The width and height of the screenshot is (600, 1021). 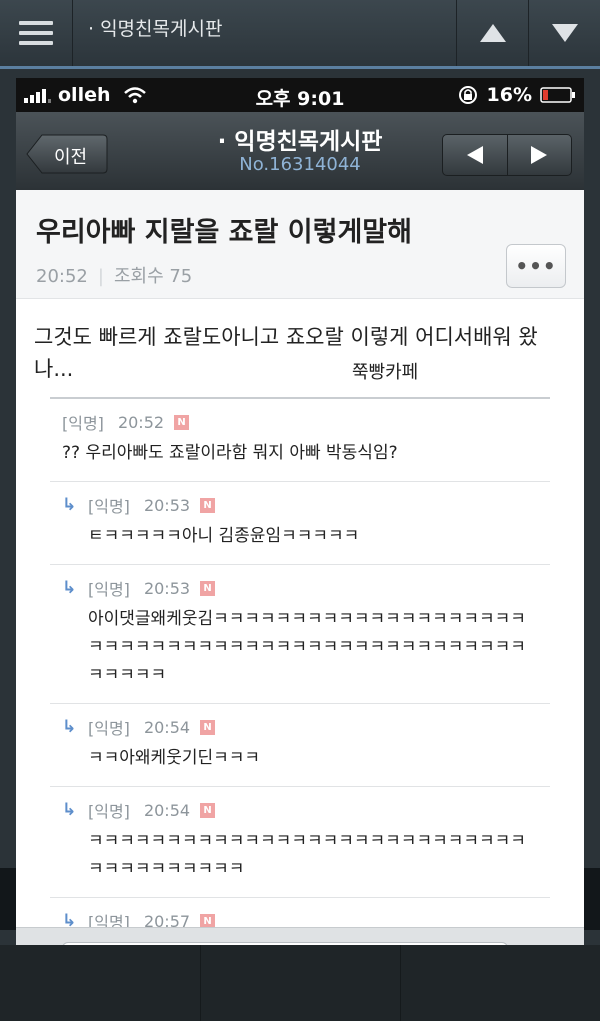 What do you see at coordinates (141, 422) in the screenshot?
I see `comment-time: 20:52` at bounding box center [141, 422].